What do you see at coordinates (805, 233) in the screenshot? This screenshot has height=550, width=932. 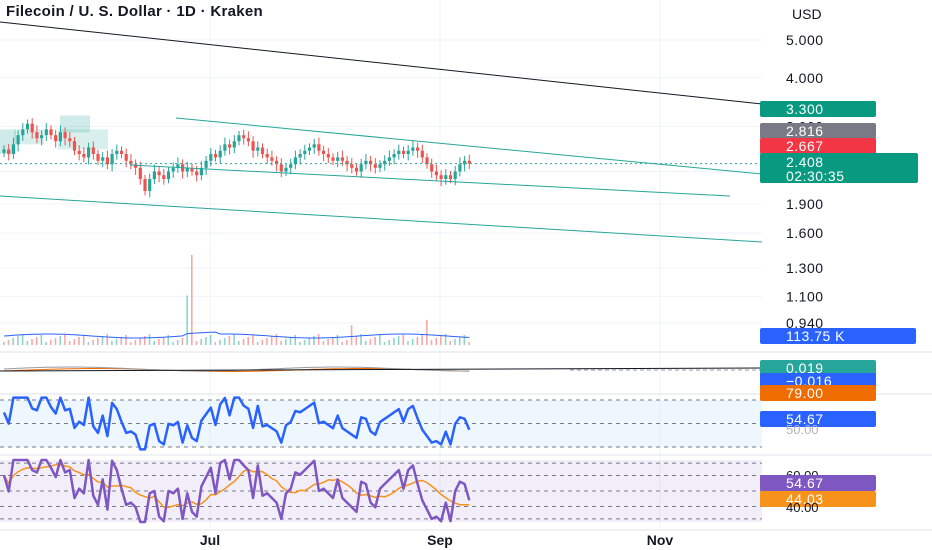 I see `price-tick-label: 1.600` at bounding box center [805, 233].